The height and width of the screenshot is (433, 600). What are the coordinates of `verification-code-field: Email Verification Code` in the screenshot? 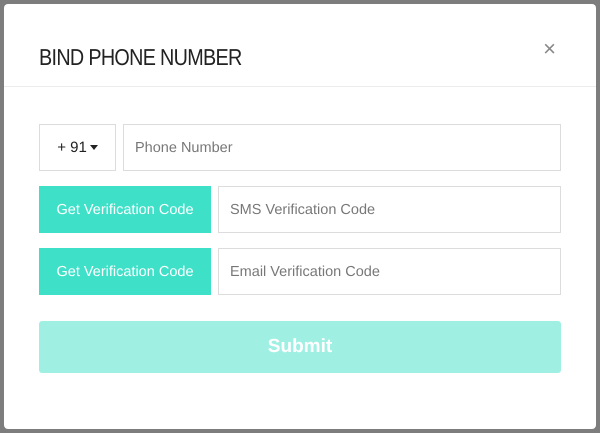 It's located at (389, 271).